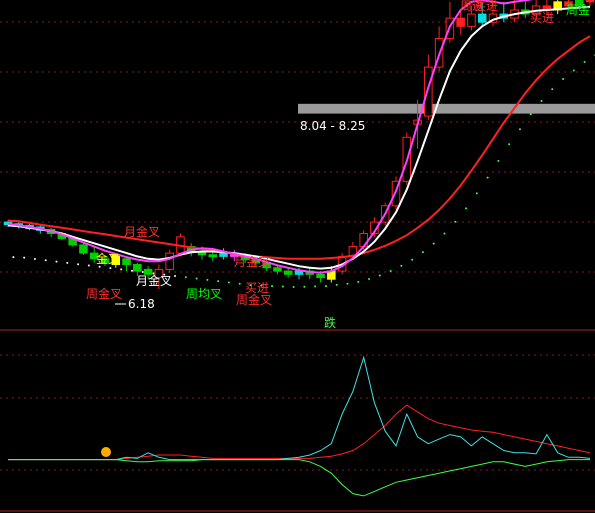 The width and height of the screenshot is (595, 513). I want to click on signal-marker, so click(106, 452).